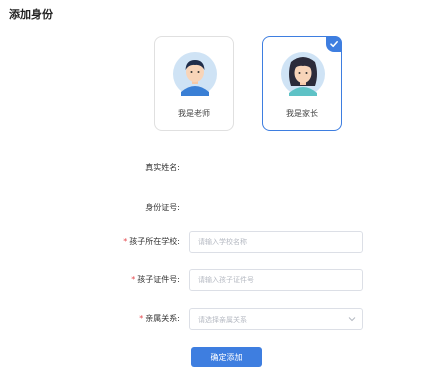 This screenshot has width=425, height=374. I want to click on school-row: * 孩子所在学校:, so click(212, 242).